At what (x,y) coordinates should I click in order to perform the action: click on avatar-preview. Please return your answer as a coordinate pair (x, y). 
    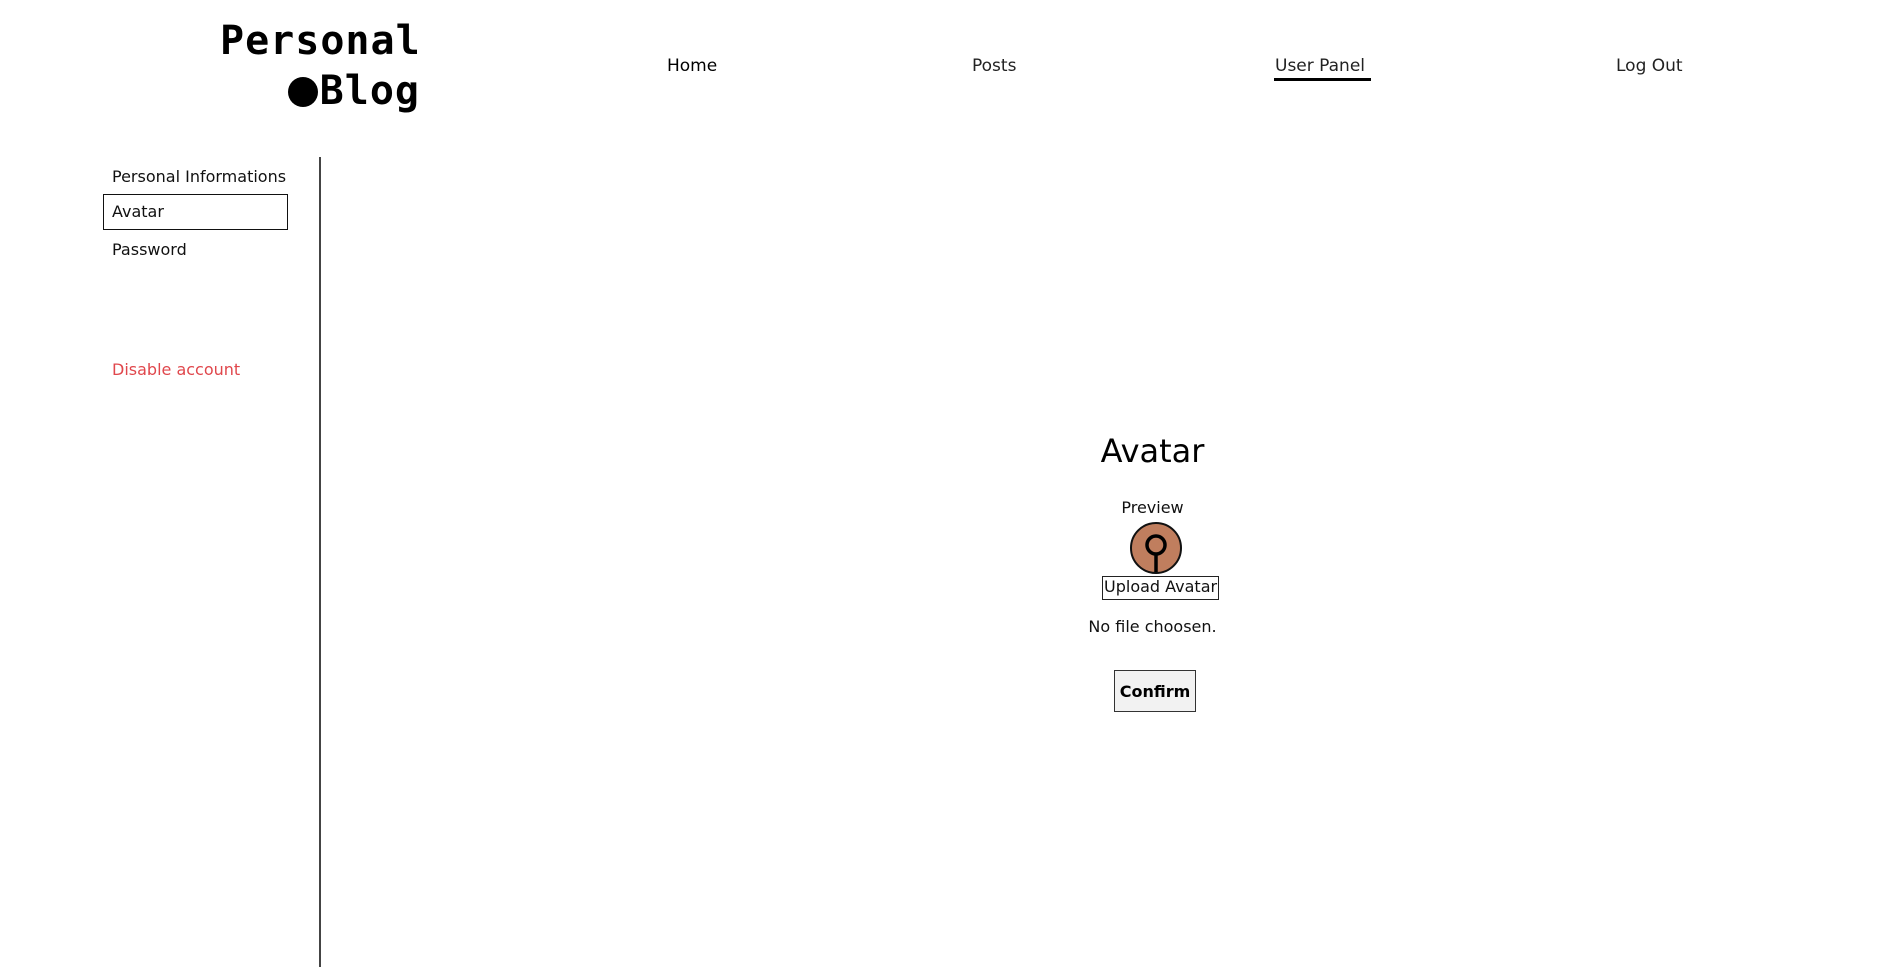
    Looking at the image, I should click on (1156, 548).